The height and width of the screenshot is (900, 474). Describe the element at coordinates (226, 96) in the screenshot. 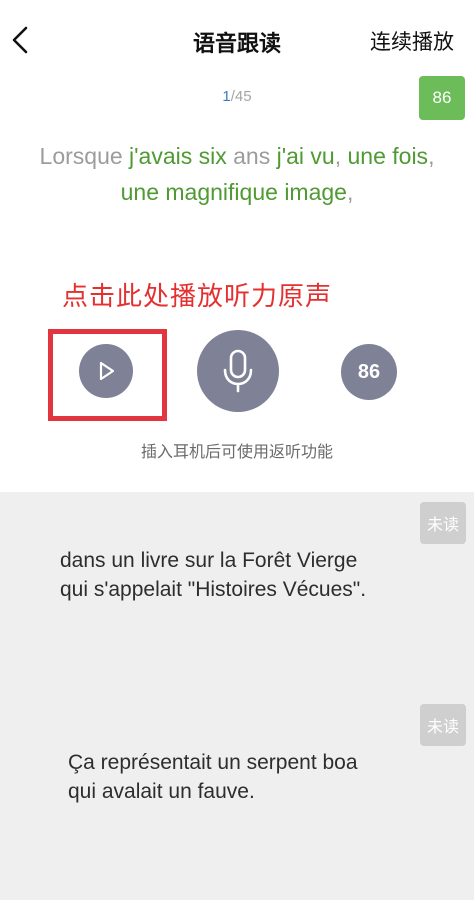

I see `pager-current: 1` at that location.